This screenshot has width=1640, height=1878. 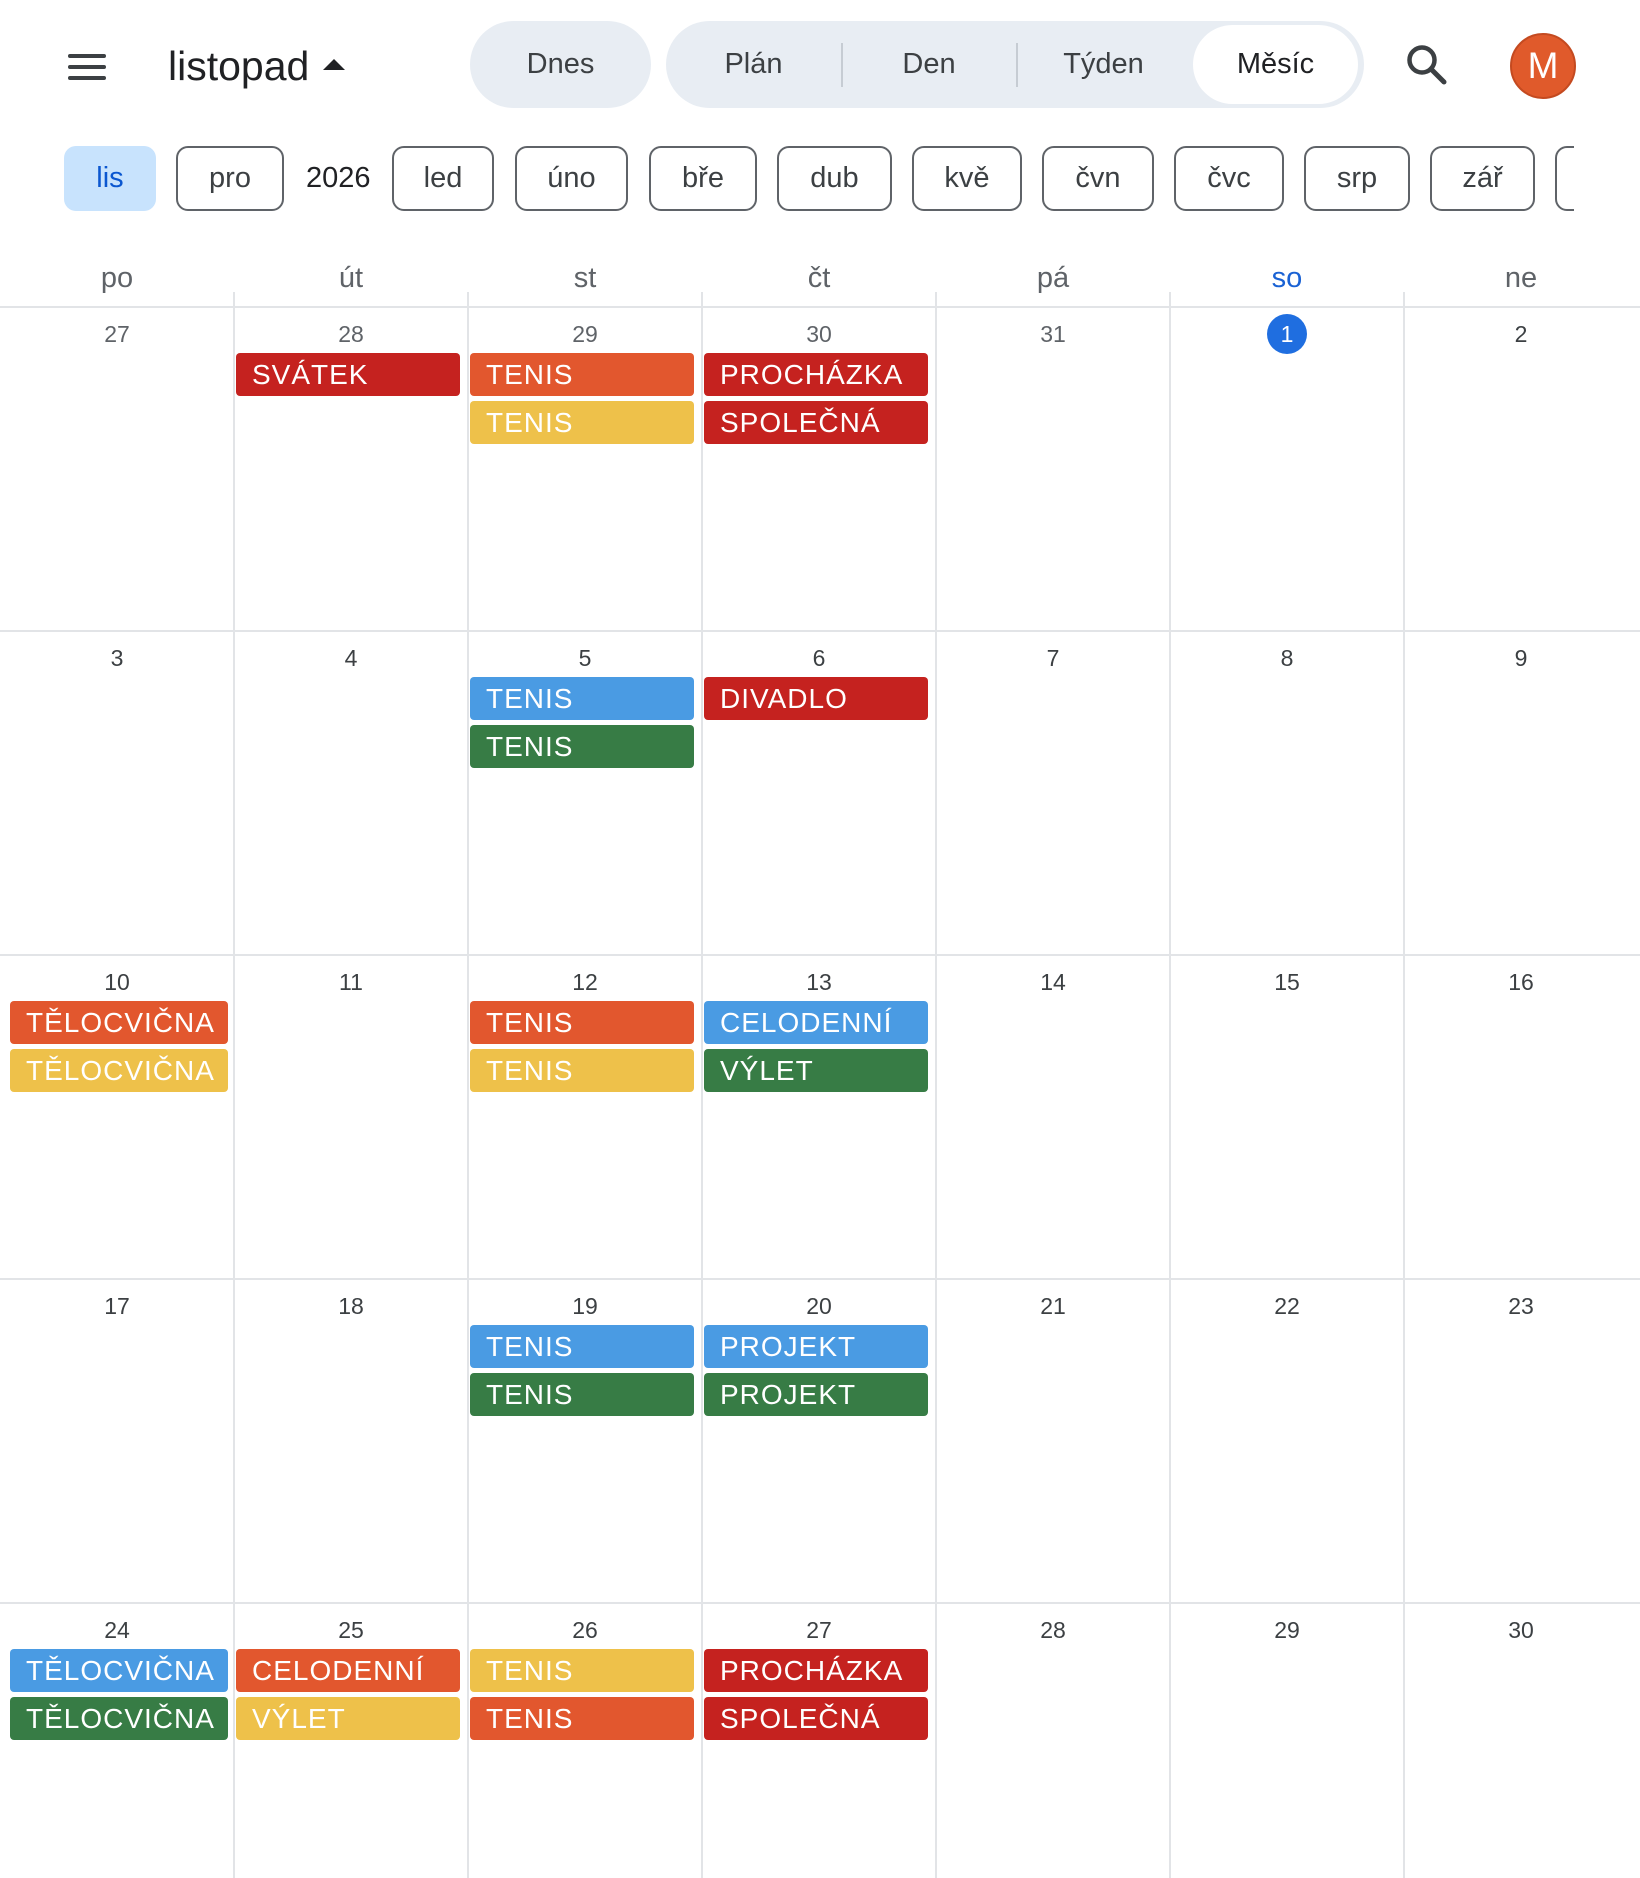 What do you see at coordinates (351, 468) in the screenshot?
I see `day-cell: 28 SVÁTEK` at bounding box center [351, 468].